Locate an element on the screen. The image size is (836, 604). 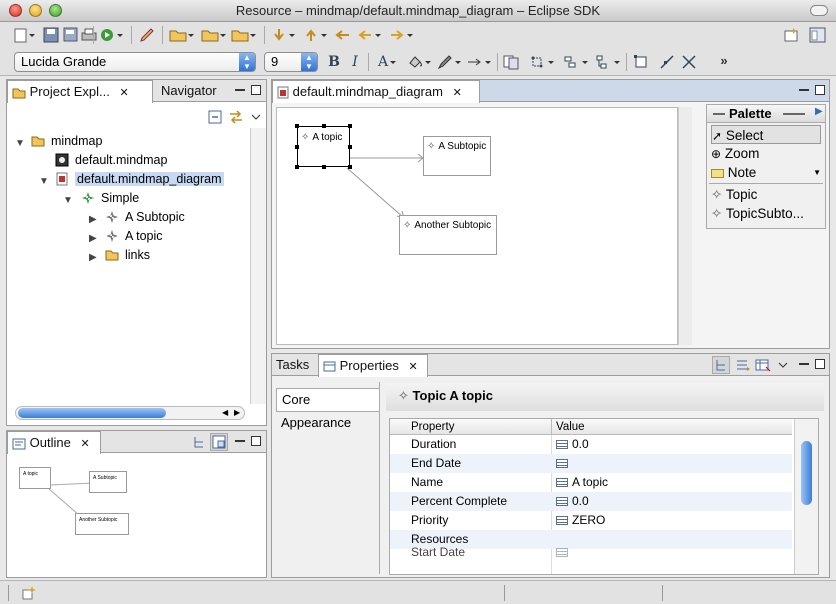
toolbar-toggle-button is located at coordinates (819, 10).